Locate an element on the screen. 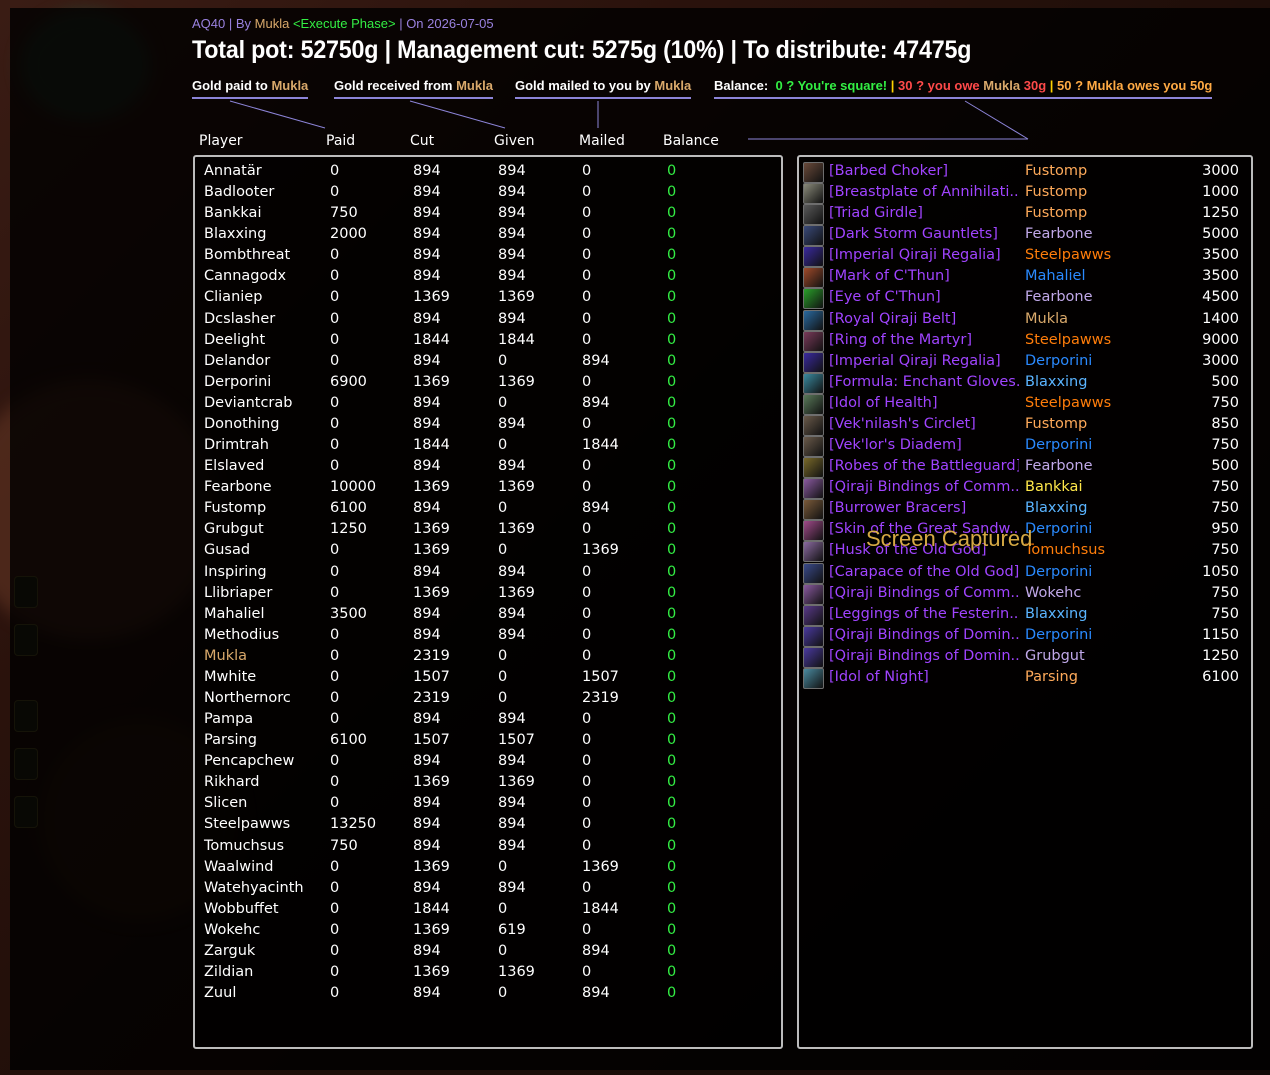 The height and width of the screenshot is (1075, 1270). player-row: Mukla 0 2319 0 0 0 is located at coordinates (485, 656).